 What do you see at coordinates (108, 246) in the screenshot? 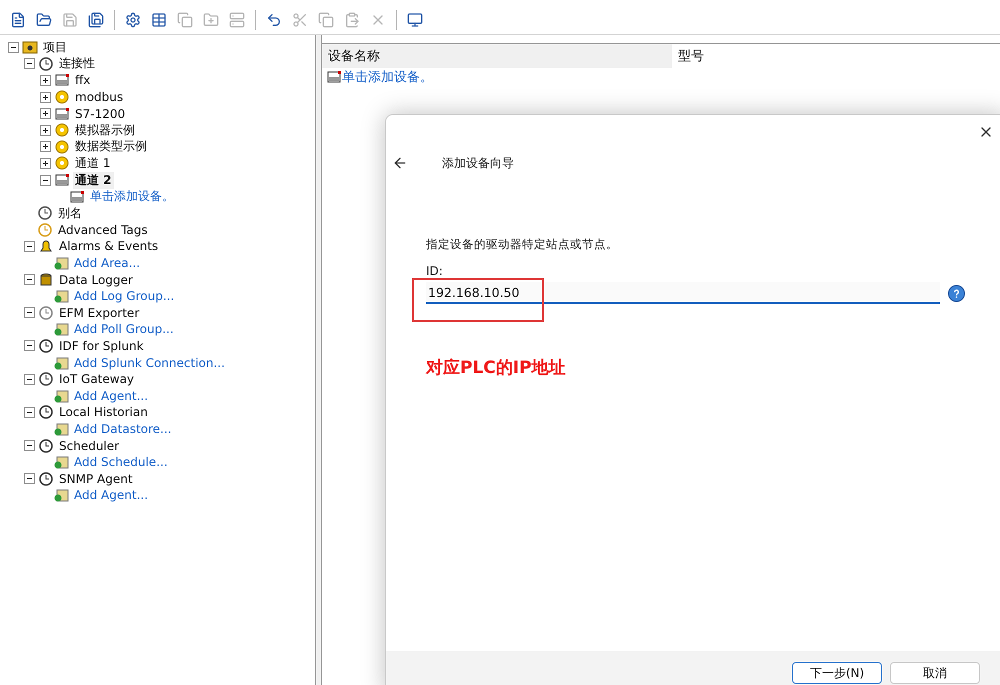
I see `tree-item: Alarms & Events` at bounding box center [108, 246].